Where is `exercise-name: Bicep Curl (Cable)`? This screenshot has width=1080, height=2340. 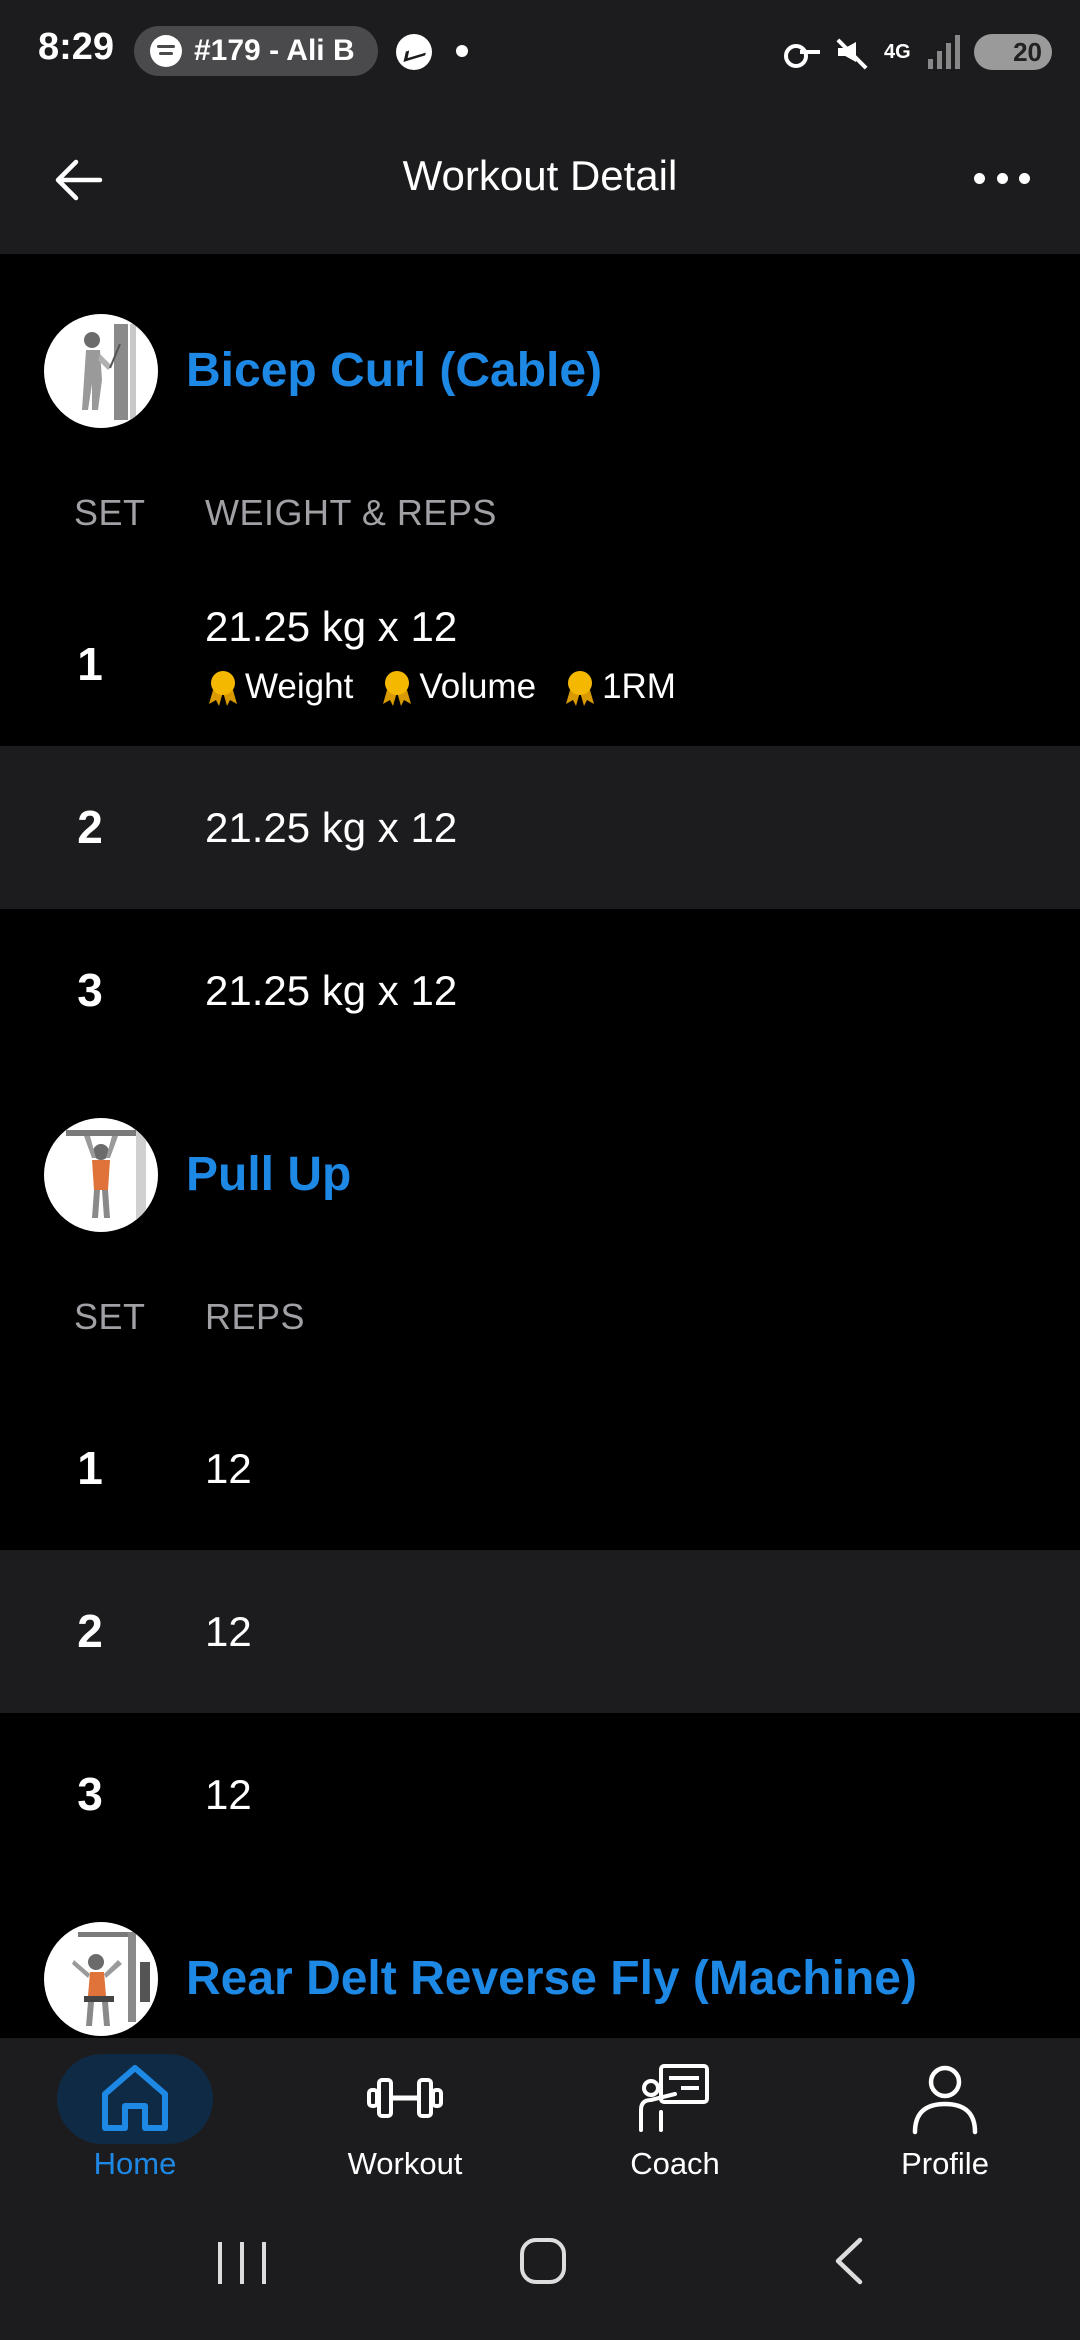 exercise-name: Bicep Curl (Cable) is located at coordinates (394, 371).